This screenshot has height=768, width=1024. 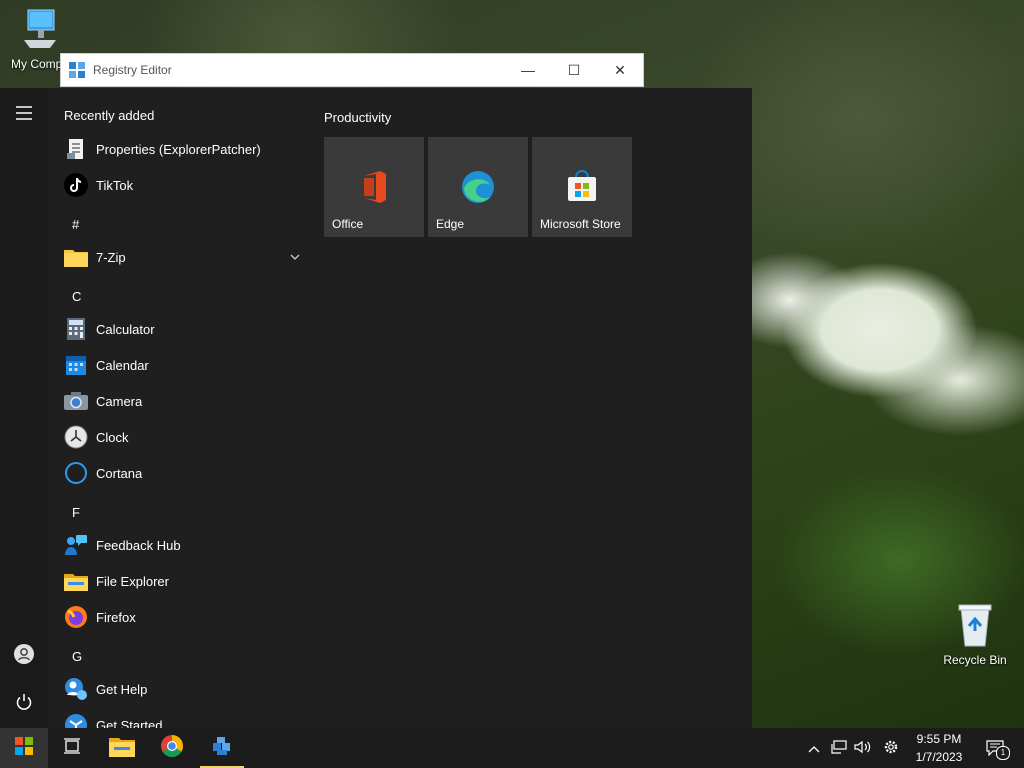 I want to click on volume-button, so click(x=863, y=748).